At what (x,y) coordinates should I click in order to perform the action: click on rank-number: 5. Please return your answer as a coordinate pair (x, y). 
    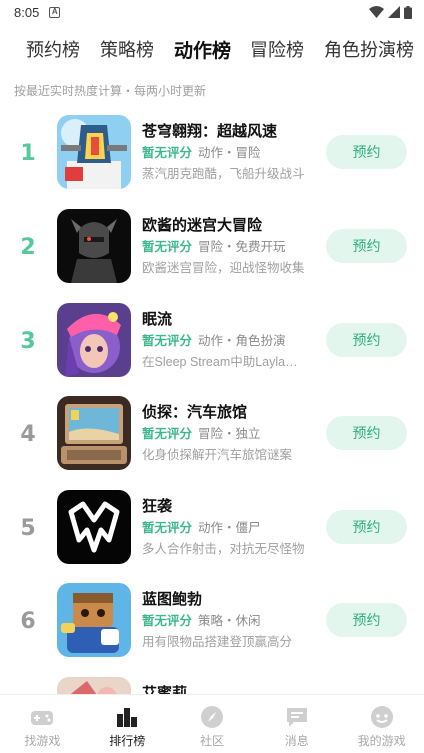
    Looking at the image, I should click on (28, 528).